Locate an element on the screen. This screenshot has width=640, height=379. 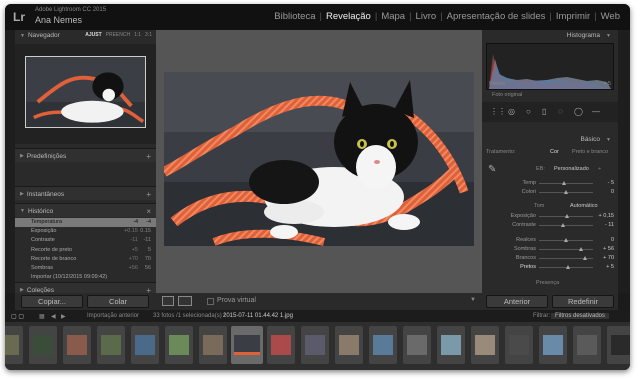
add-preset-icon: + is located at coordinates (148, 156).